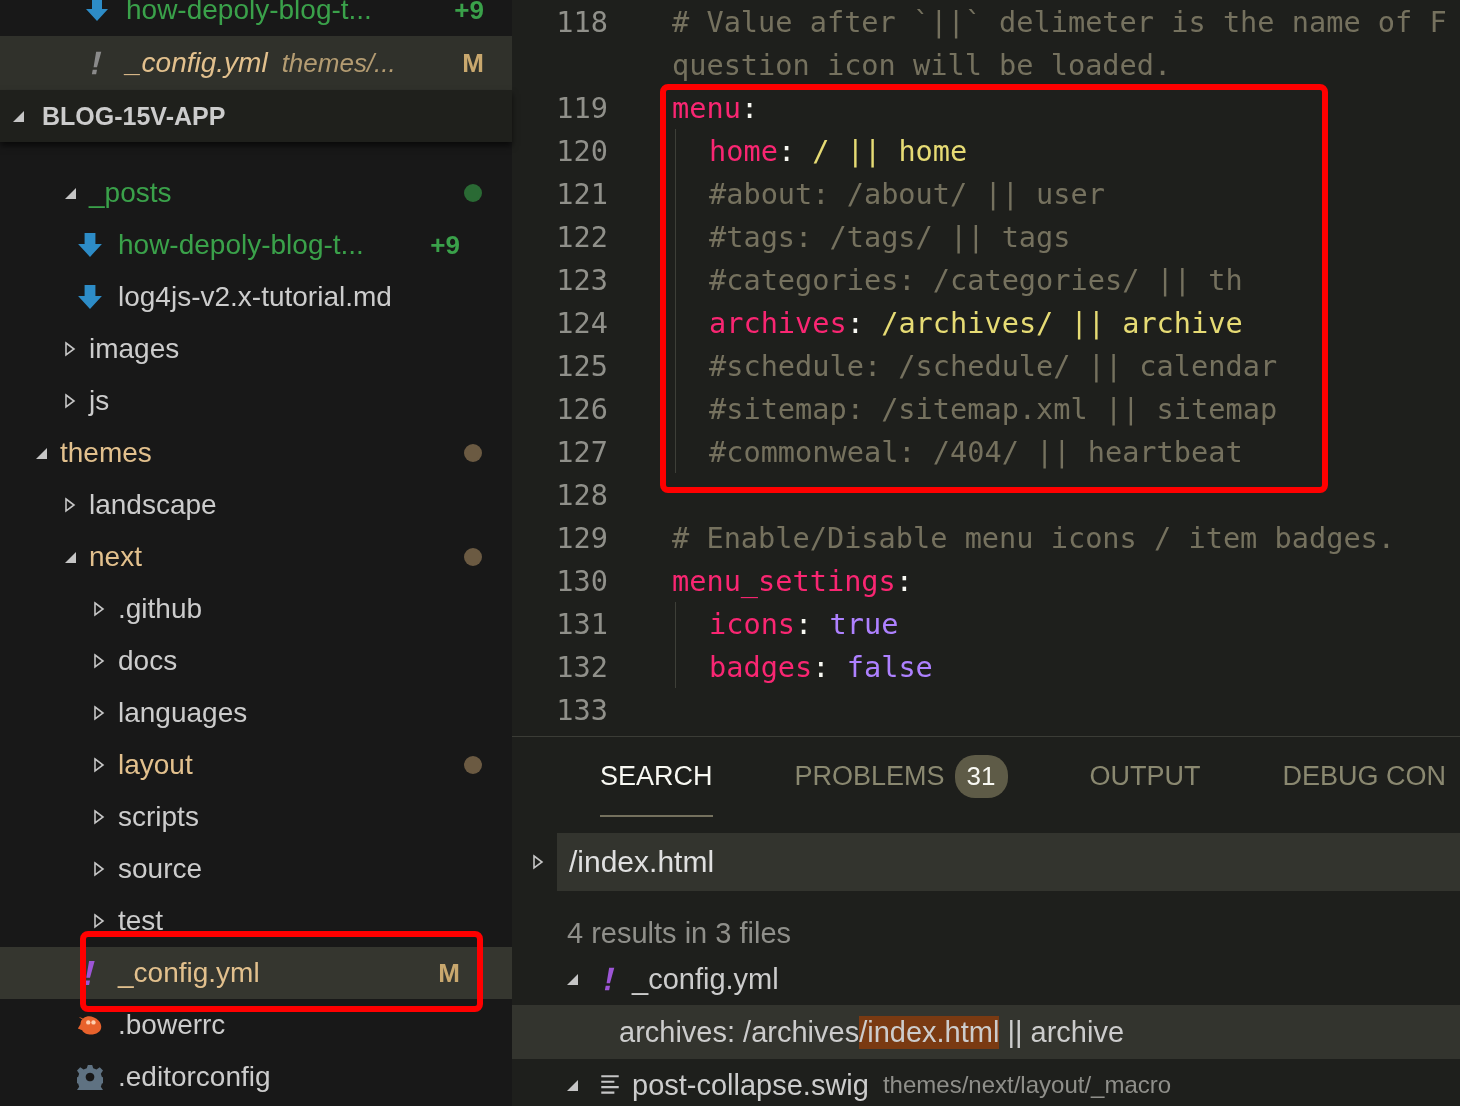  What do you see at coordinates (792, 580) in the screenshot?
I see `code-line: menu_settings:` at bounding box center [792, 580].